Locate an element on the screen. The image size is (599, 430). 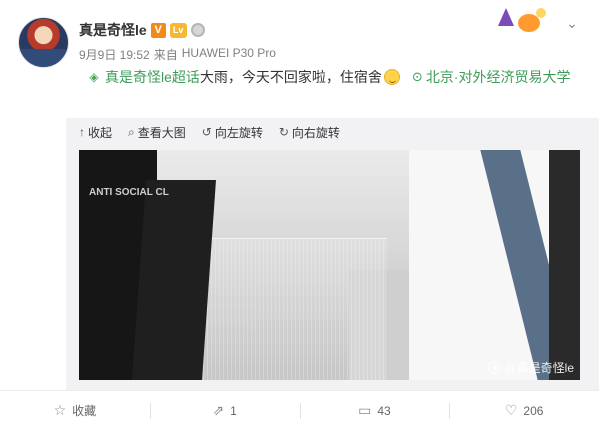
repost-button: ⇗ 1 is located at coordinates (224, 410).